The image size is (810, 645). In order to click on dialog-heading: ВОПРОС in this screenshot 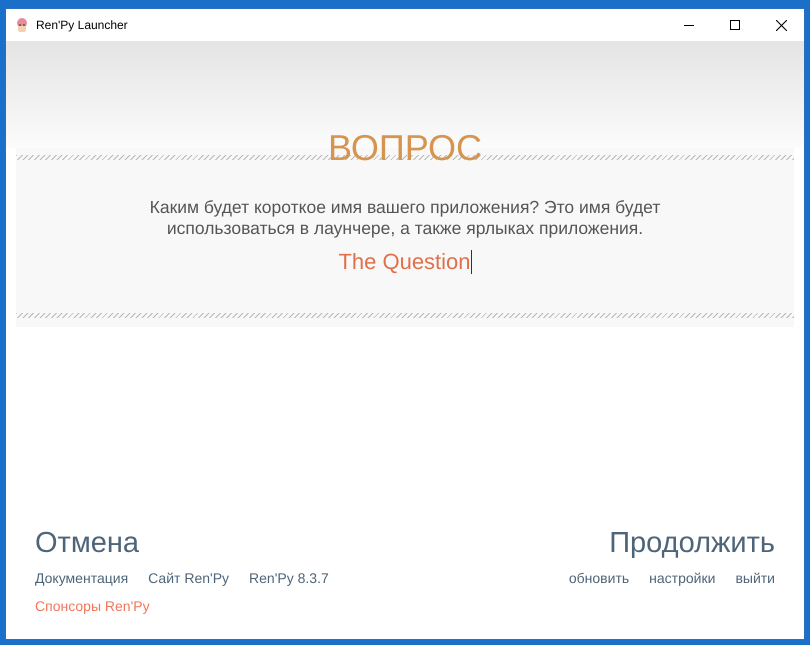, I will do `click(405, 148)`.